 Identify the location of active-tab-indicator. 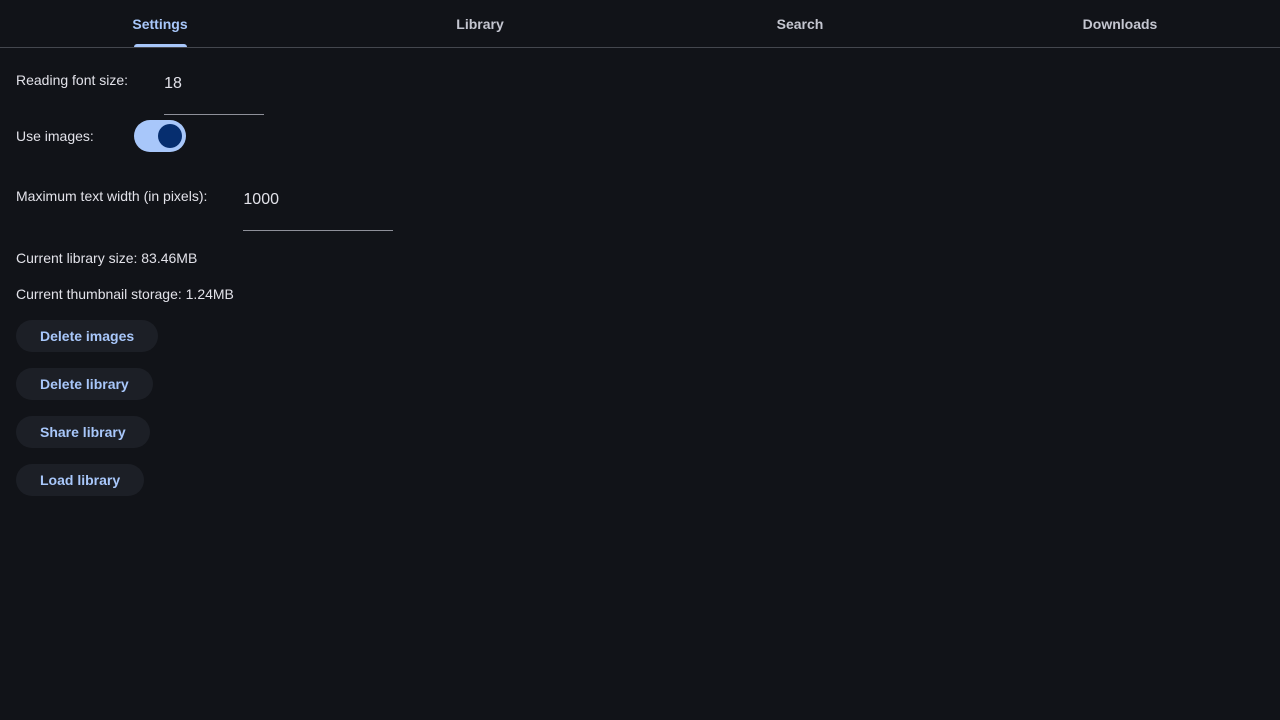
(160, 45).